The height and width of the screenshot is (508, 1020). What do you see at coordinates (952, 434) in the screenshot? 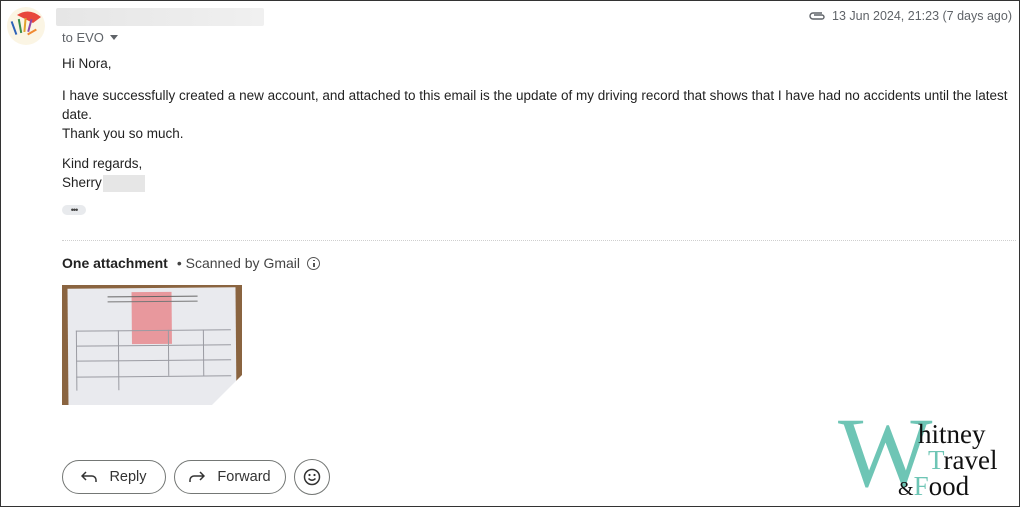
I see `logo-line-1: hitney` at bounding box center [952, 434].